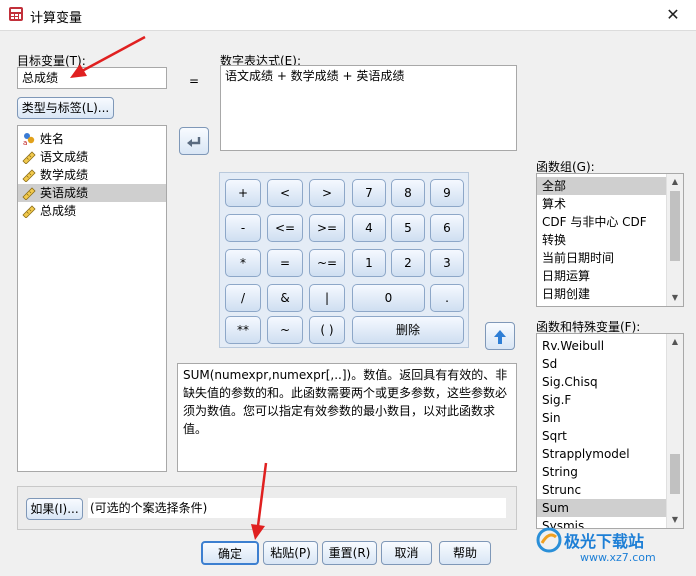  I want to click on function-group-item: 日期创建, so click(602, 294).